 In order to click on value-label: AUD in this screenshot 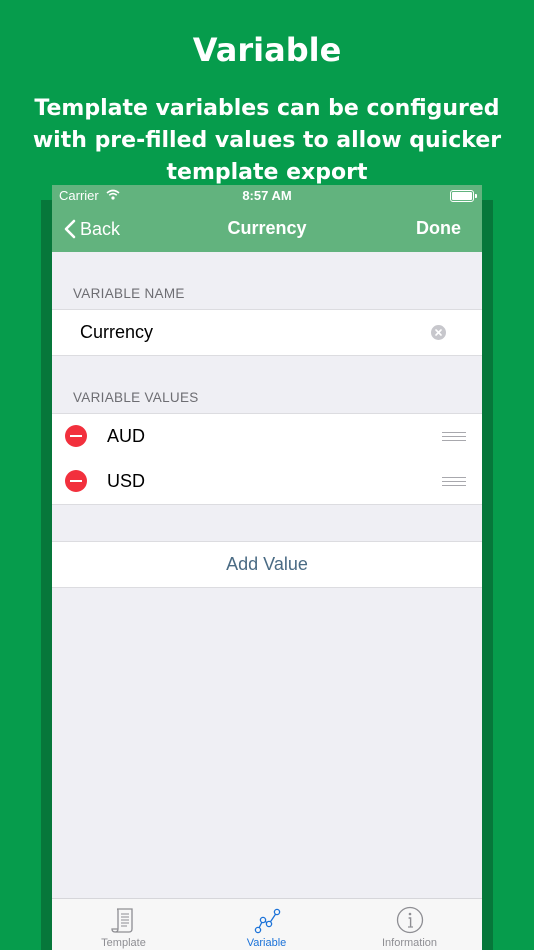, I will do `click(126, 436)`.